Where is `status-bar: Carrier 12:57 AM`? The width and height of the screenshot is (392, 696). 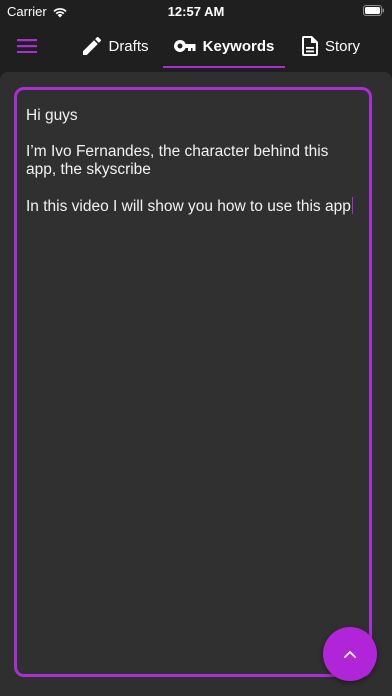
status-bar: Carrier 12:57 AM is located at coordinates (196, 11).